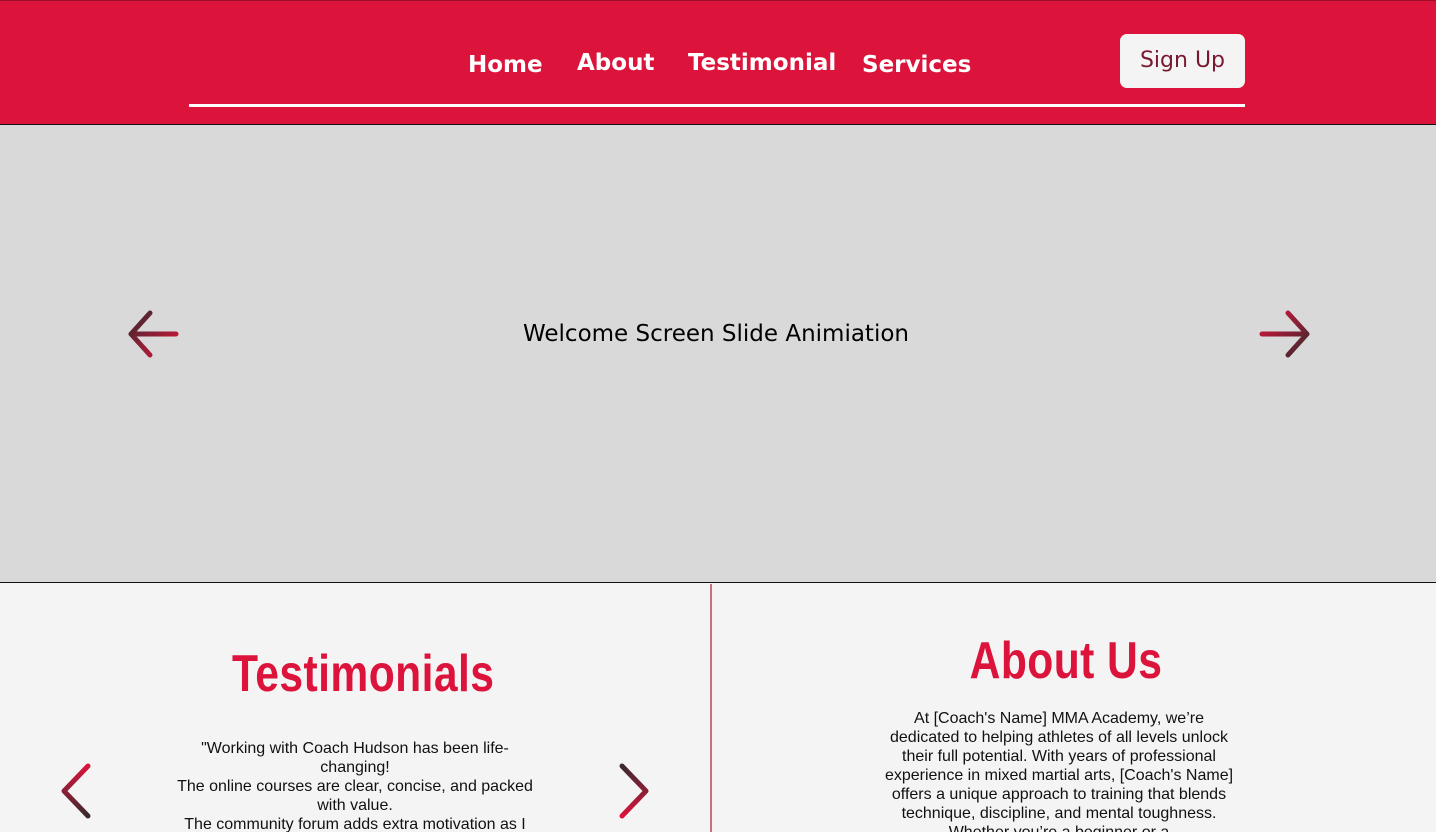 The width and height of the screenshot is (1436, 832). Describe the element at coordinates (77, 791) in the screenshot. I see `chevron-left-icon` at that location.